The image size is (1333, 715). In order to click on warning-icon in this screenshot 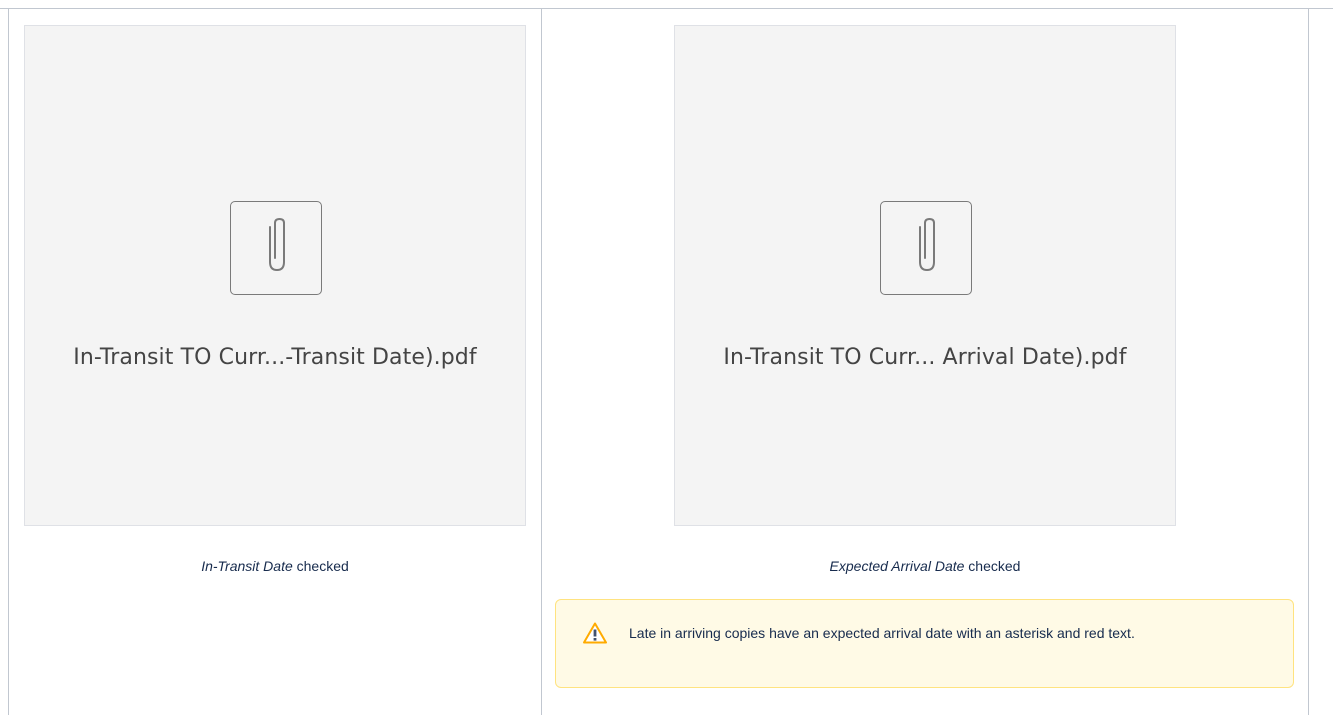, I will do `click(595, 635)`.